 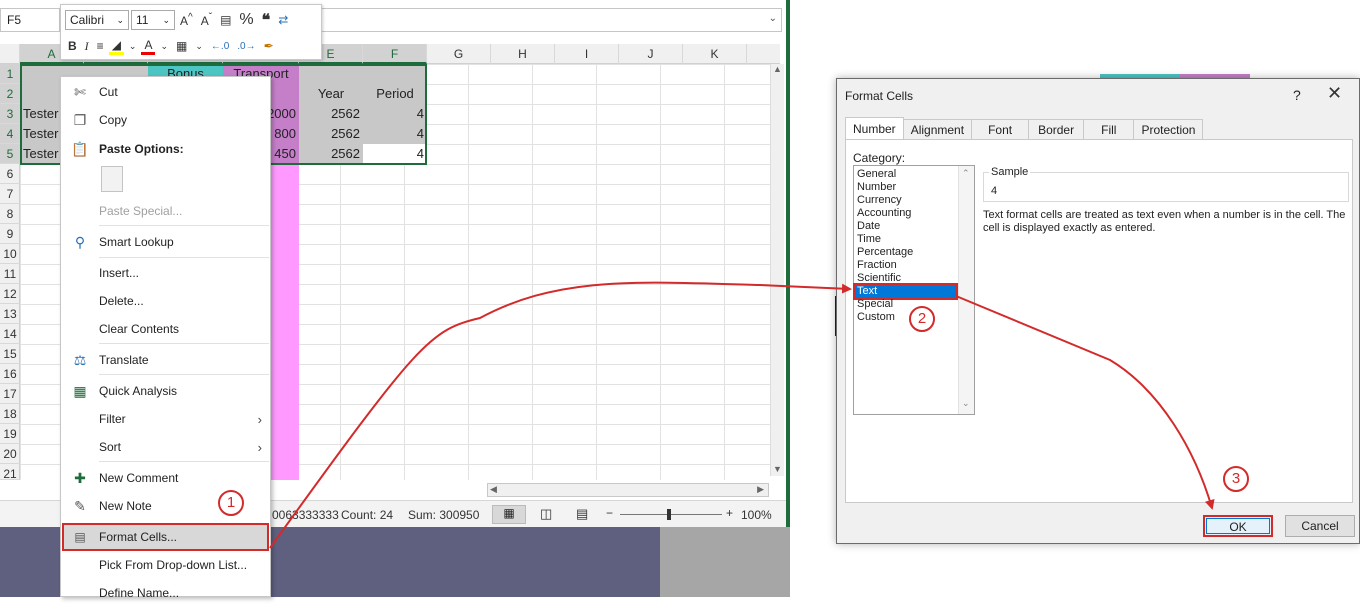 What do you see at coordinates (10, 274) in the screenshot?
I see `row-header: 11` at bounding box center [10, 274].